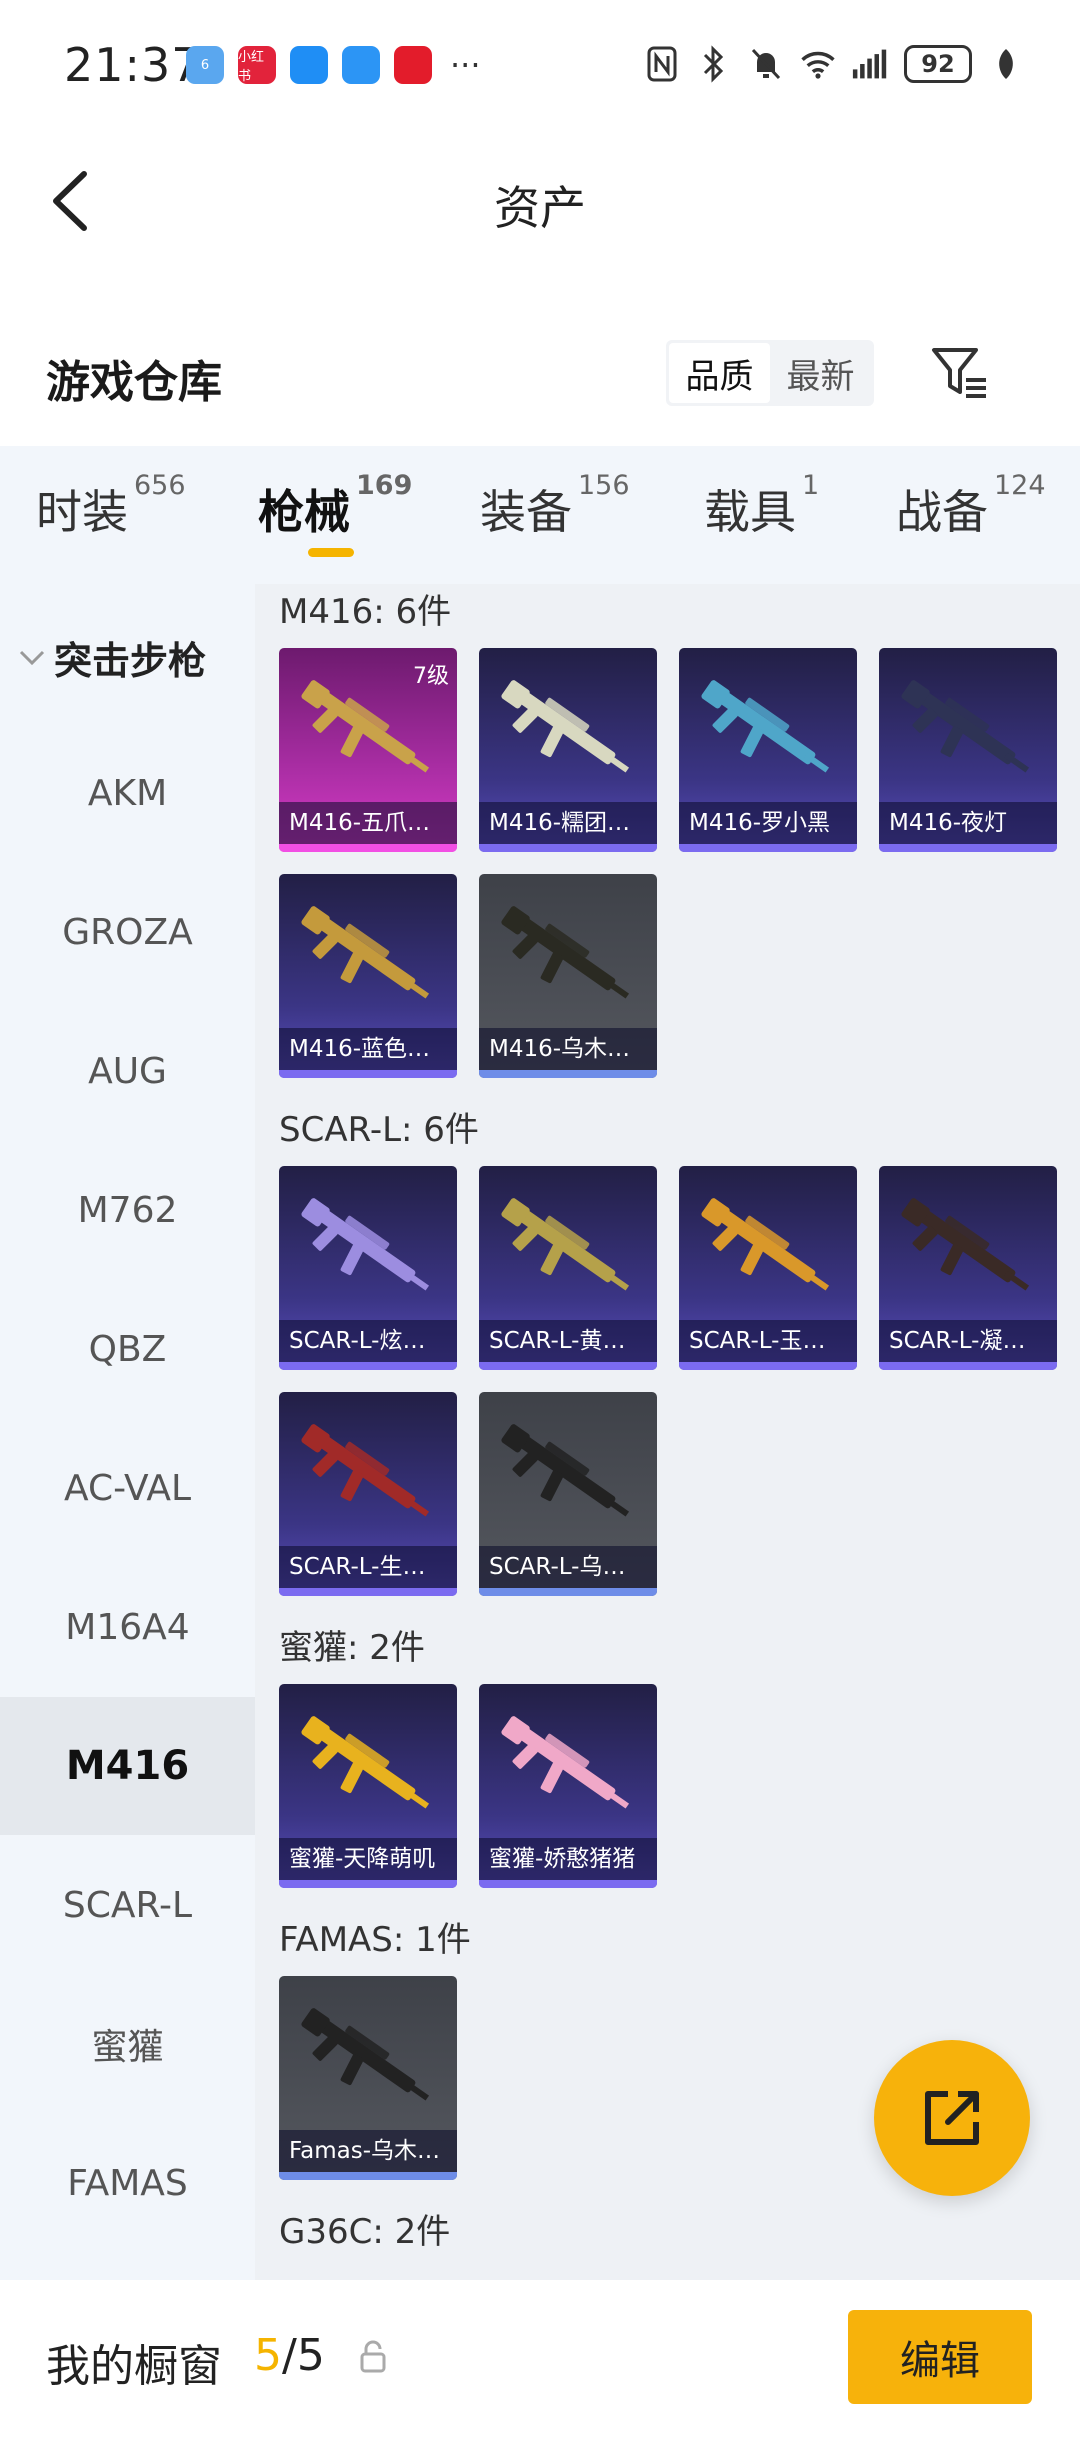 This screenshot has width=1080, height=2438. What do you see at coordinates (368, 1786) in the screenshot?
I see `weapon-card: 蜜獾-天降萌叽` at bounding box center [368, 1786].